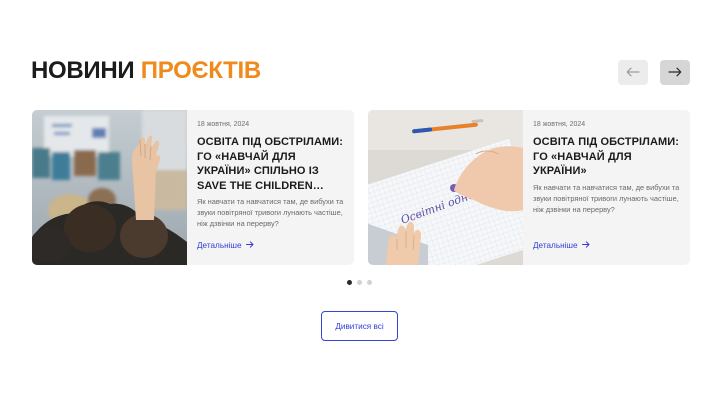  I want to click on arrow-left-icon, so click(633, 72).